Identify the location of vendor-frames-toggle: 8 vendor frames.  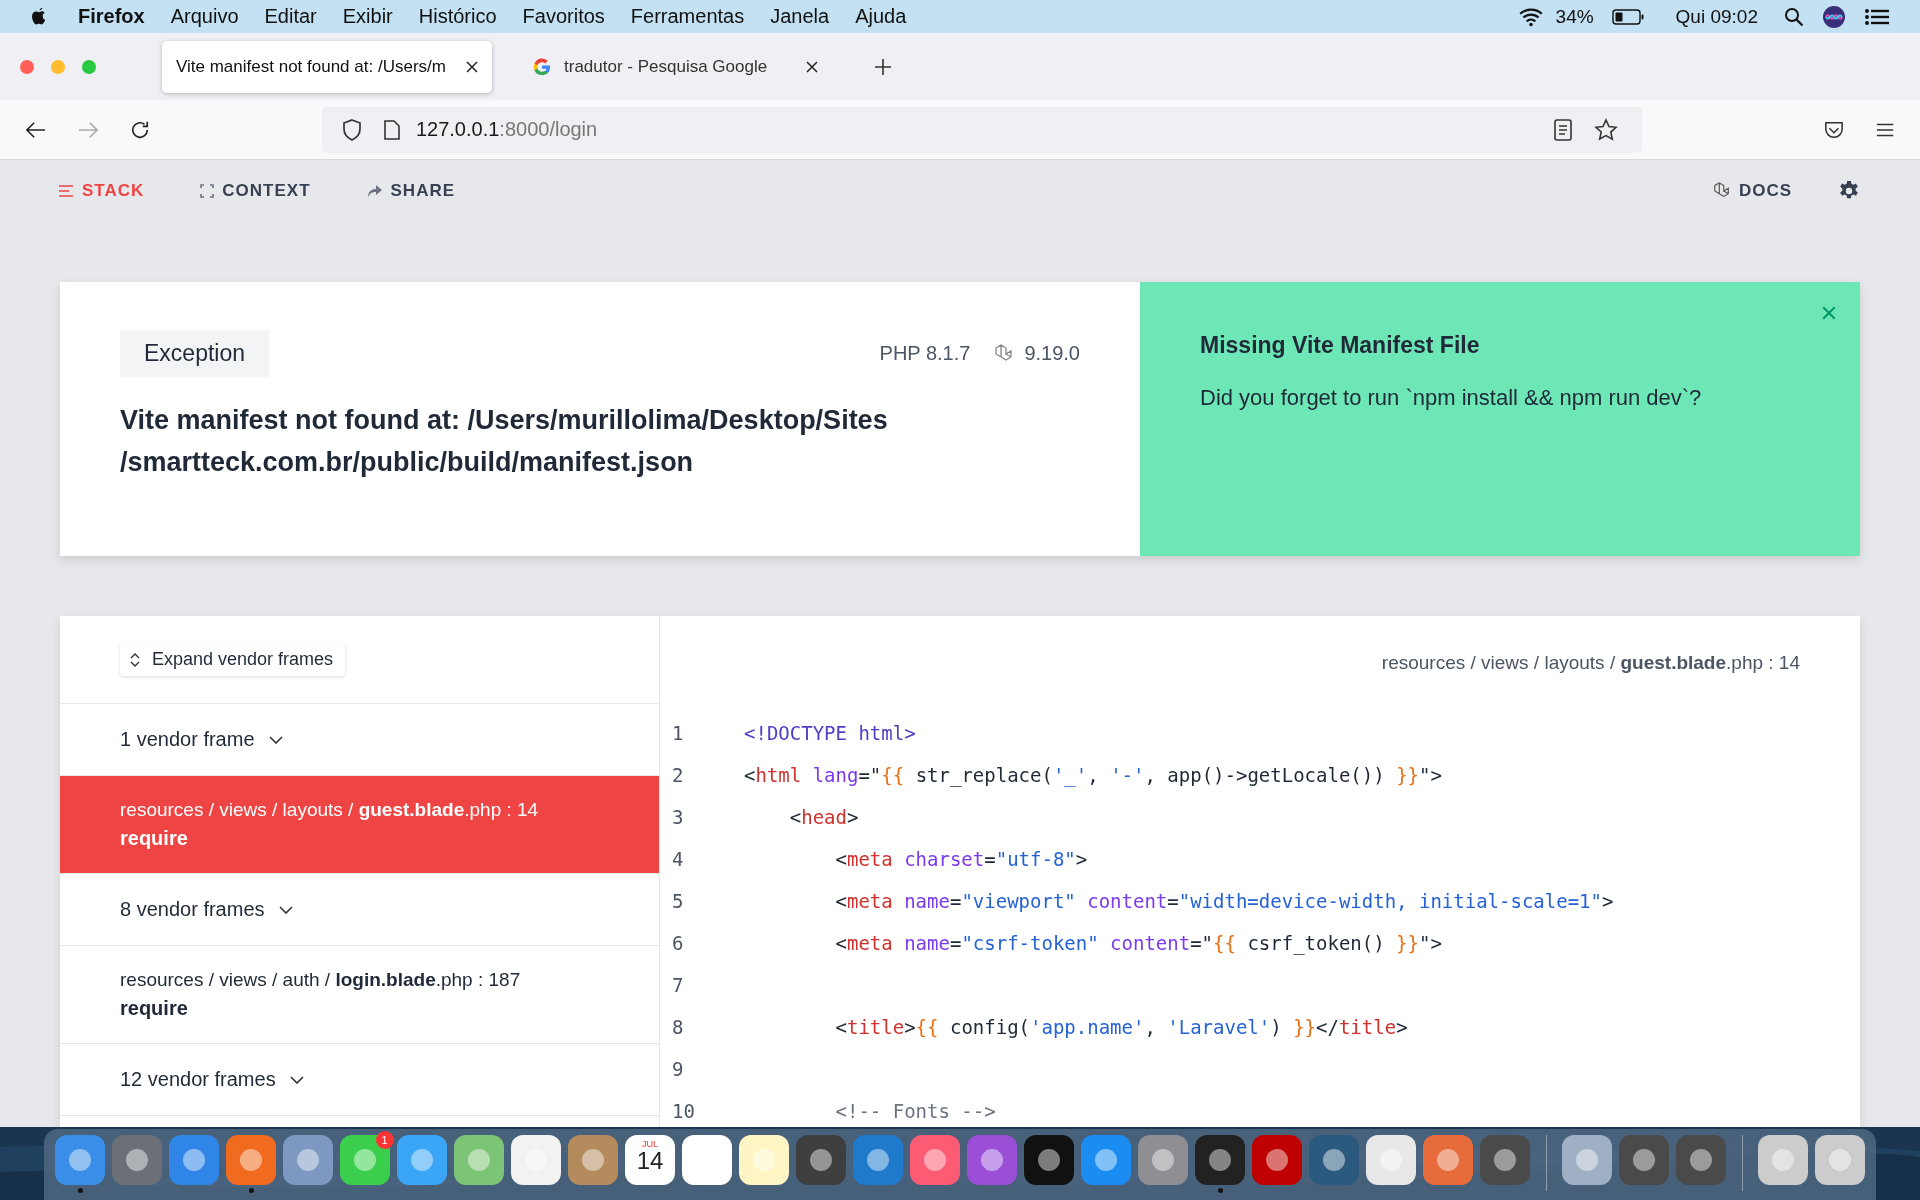
(206, 909).